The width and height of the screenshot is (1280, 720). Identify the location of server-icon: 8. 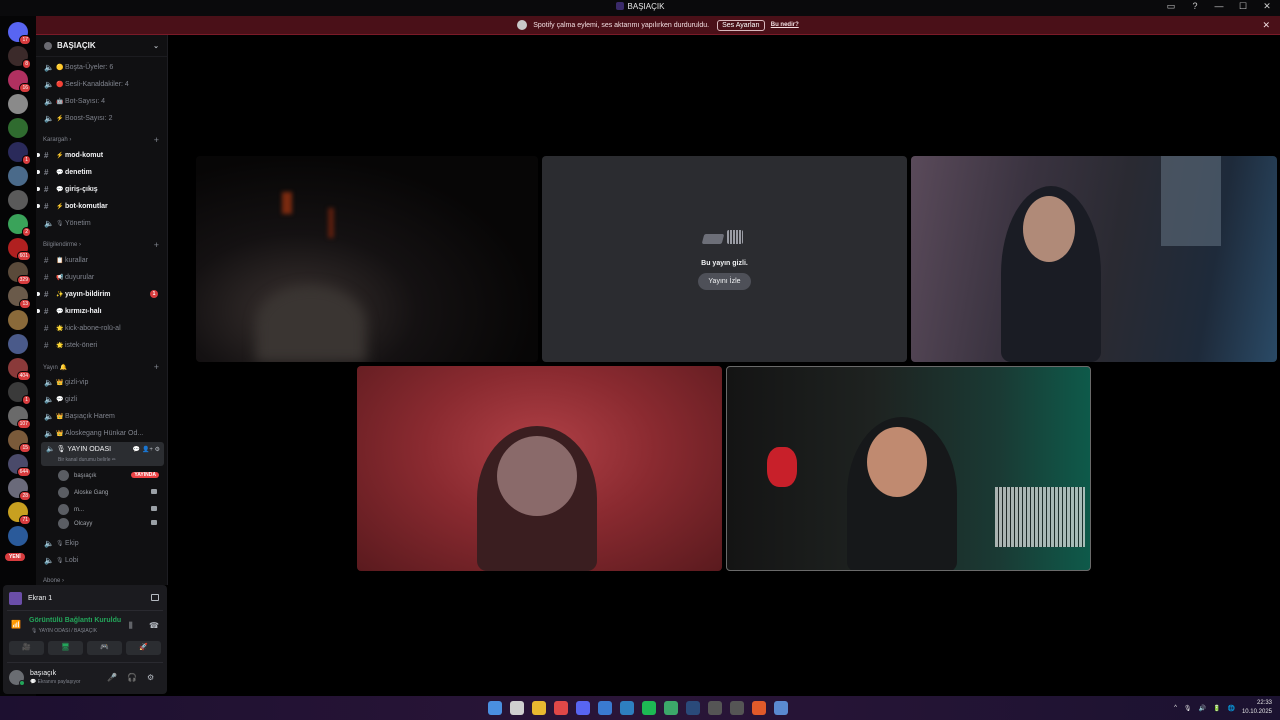
(19, 57).